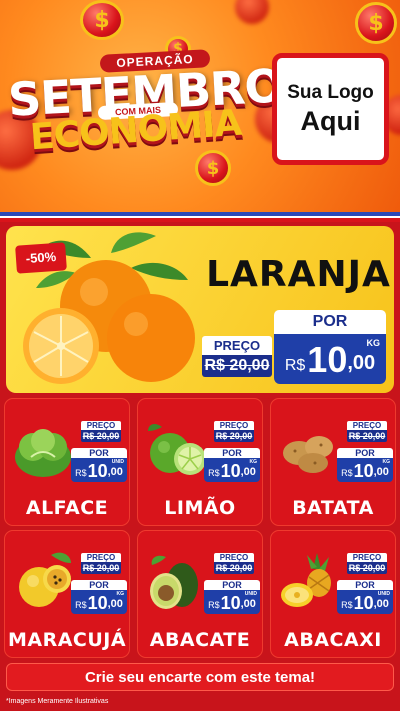  I want to click on product-card: PREÇO R$ 20,00 POR R$ 10 ,00 KG BATATA, so click(333, 462).